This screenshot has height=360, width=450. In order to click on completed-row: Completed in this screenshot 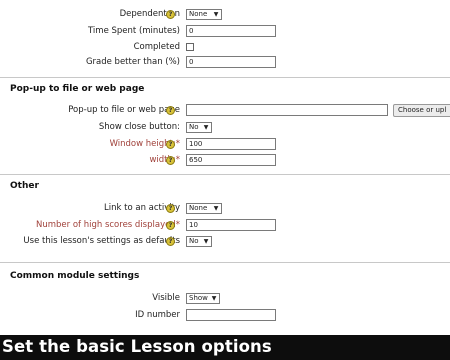, I will do `click(225, 48)`.